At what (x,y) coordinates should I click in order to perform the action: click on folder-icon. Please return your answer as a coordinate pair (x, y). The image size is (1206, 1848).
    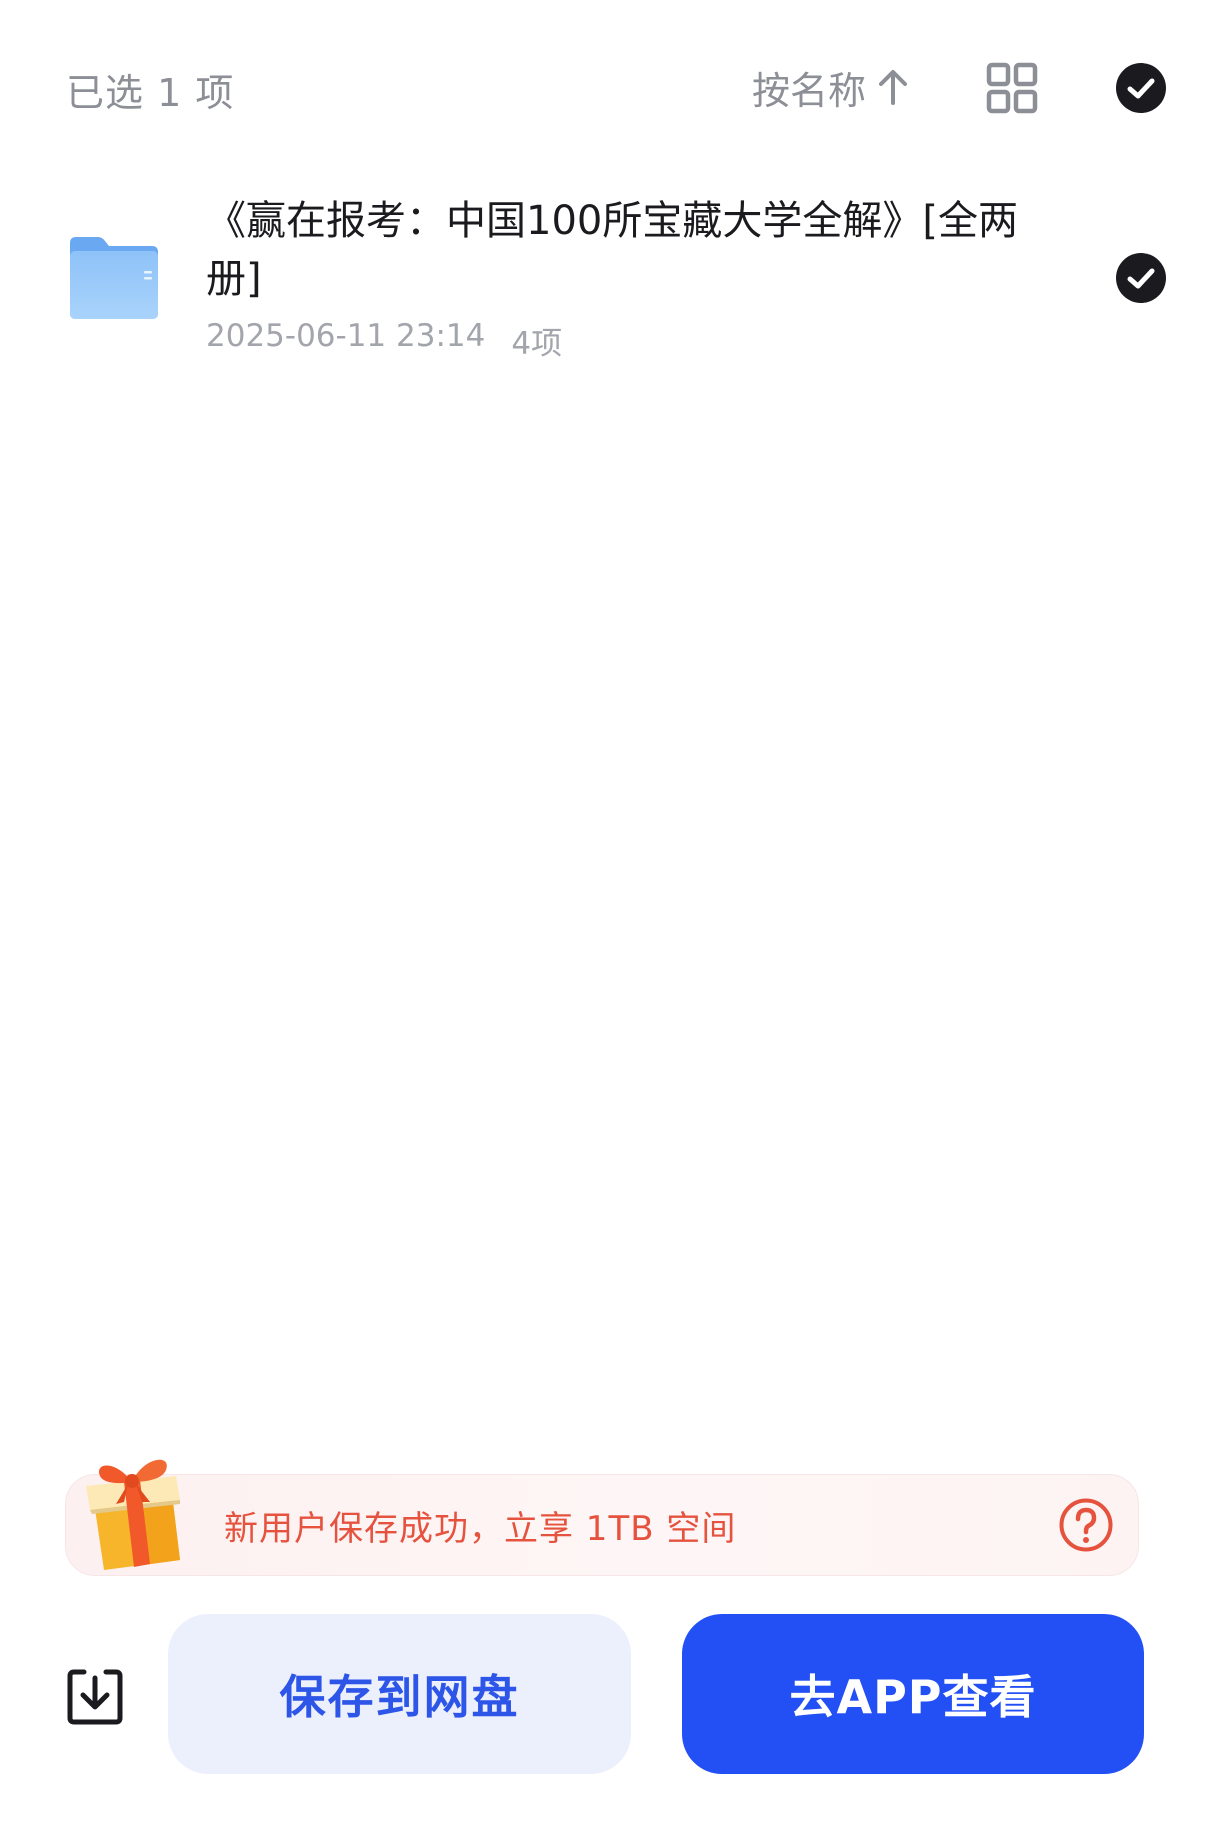
    Looking at the image, I should click on (114, 278).